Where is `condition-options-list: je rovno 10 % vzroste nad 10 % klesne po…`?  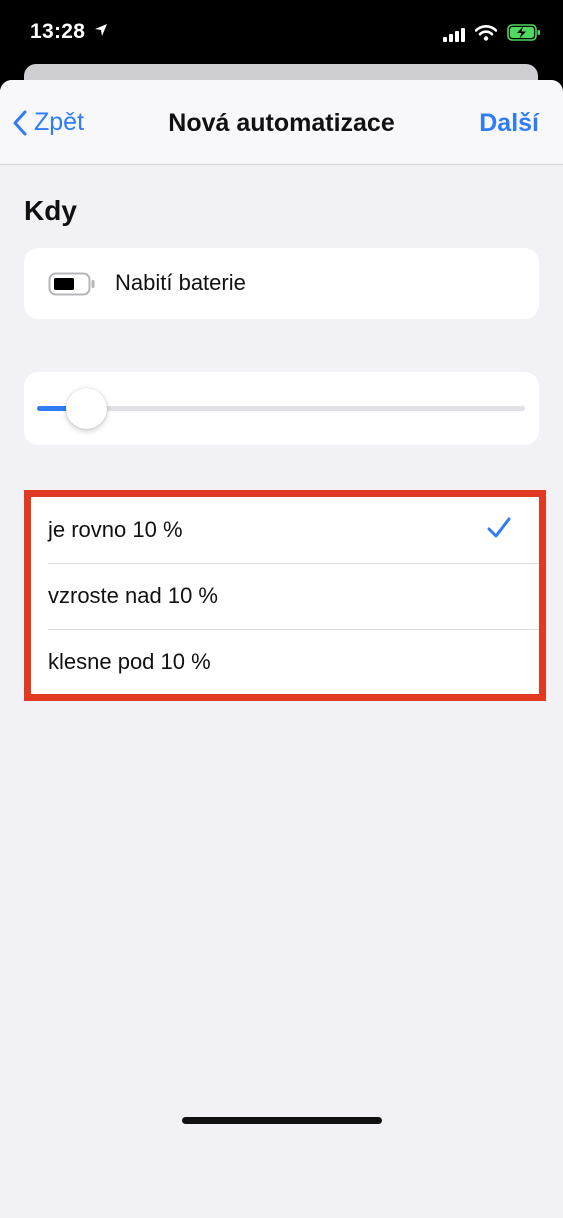
condition-options-list: je rovno 10 % vzroste nad 10 % klesne po… is located at coordinates (285, 595).